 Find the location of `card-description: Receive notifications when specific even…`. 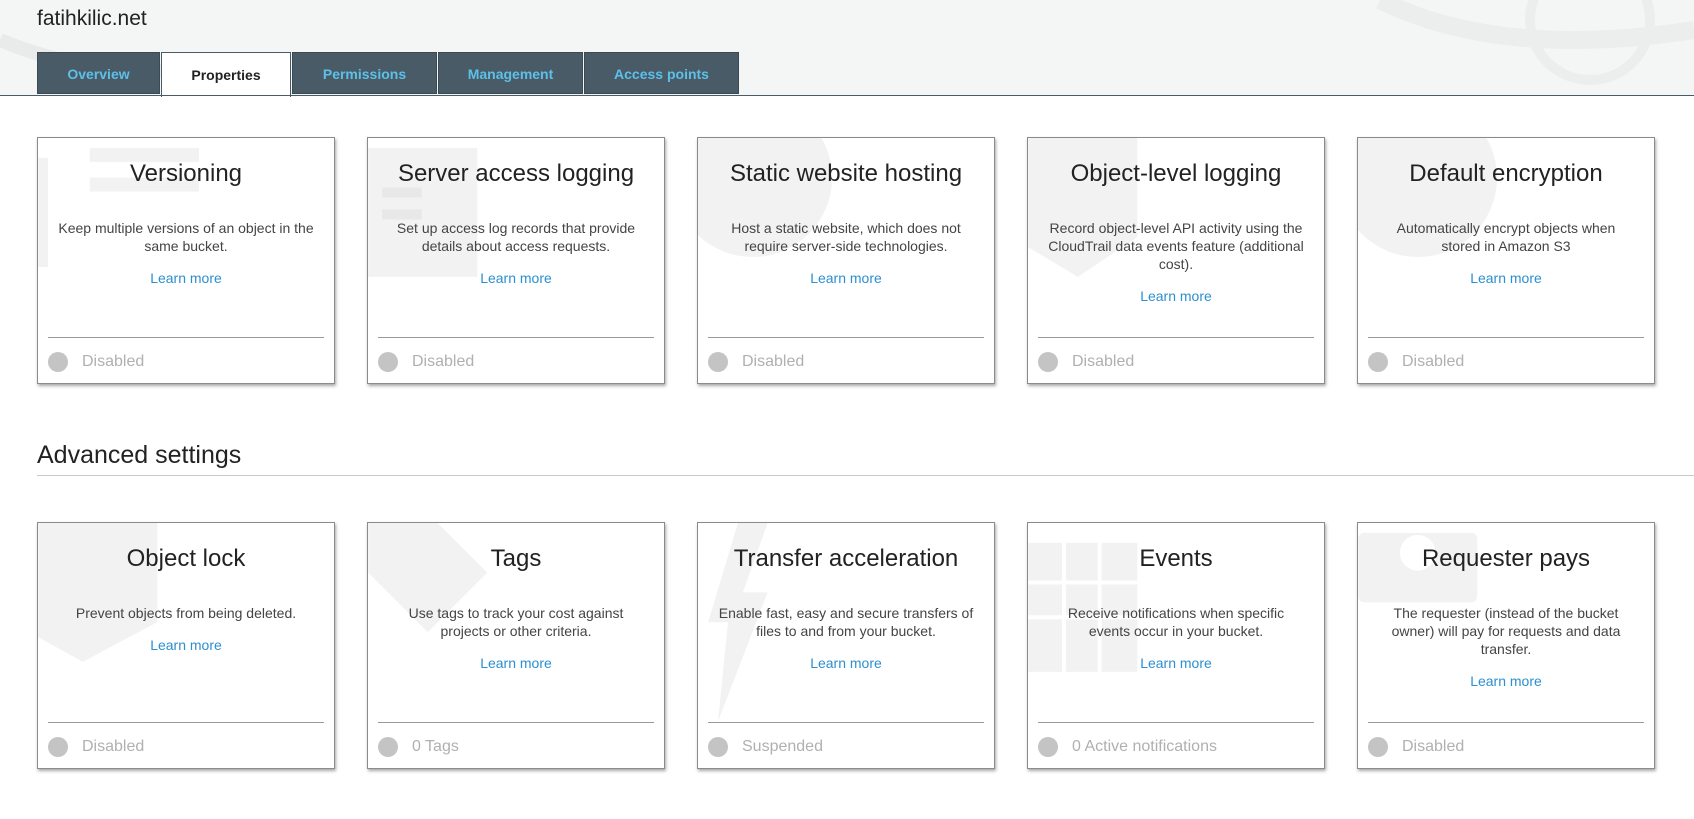

card-description: Receive notifications when specific even… is located at coordinates (1176, 622).